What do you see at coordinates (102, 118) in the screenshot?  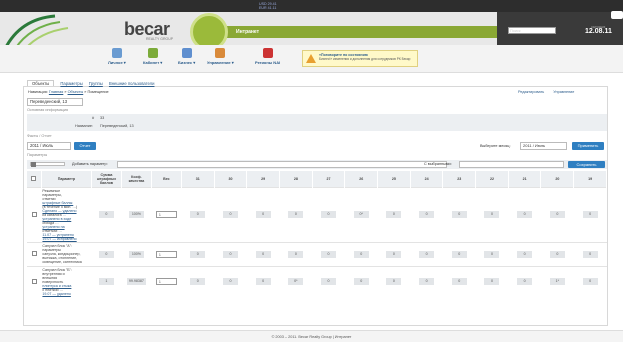 I see `id-value: 33` at bounding box center [102, 118].